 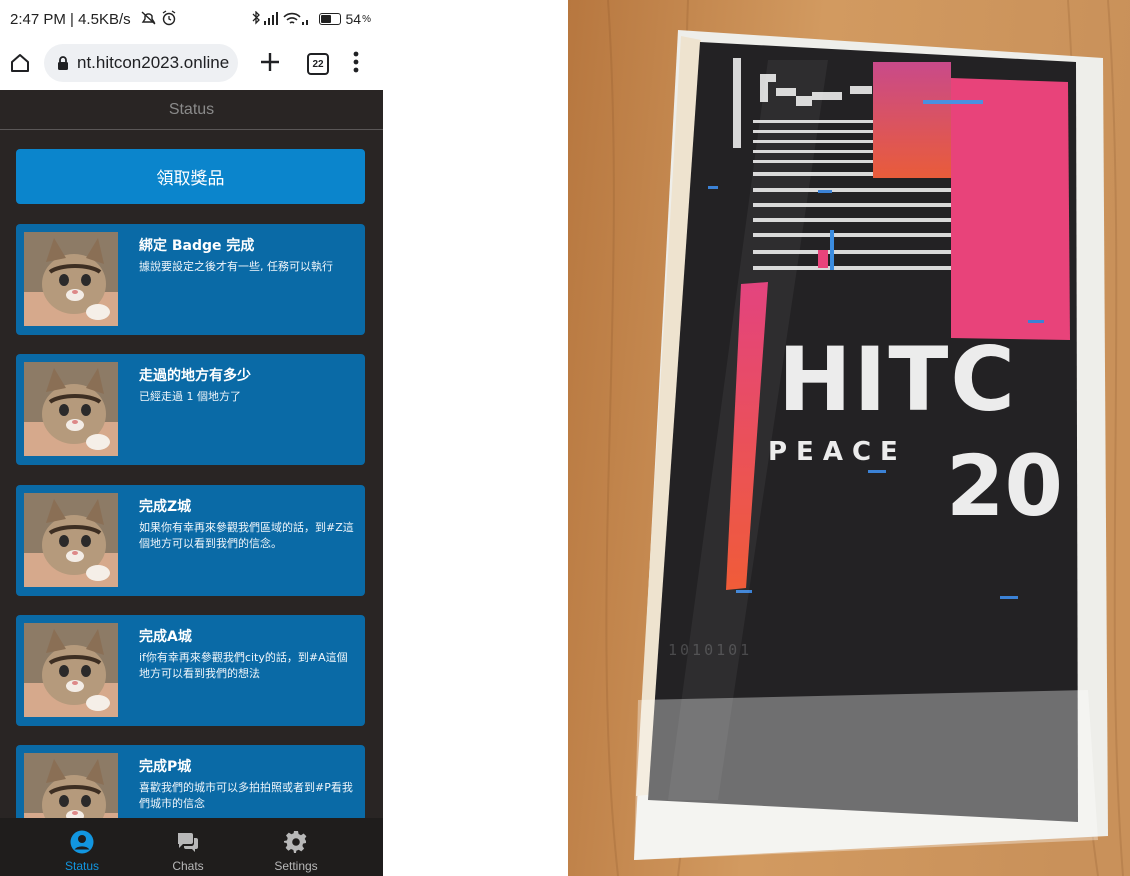 I want to click on nav-chats: Chats, so click(x=188, y=847).